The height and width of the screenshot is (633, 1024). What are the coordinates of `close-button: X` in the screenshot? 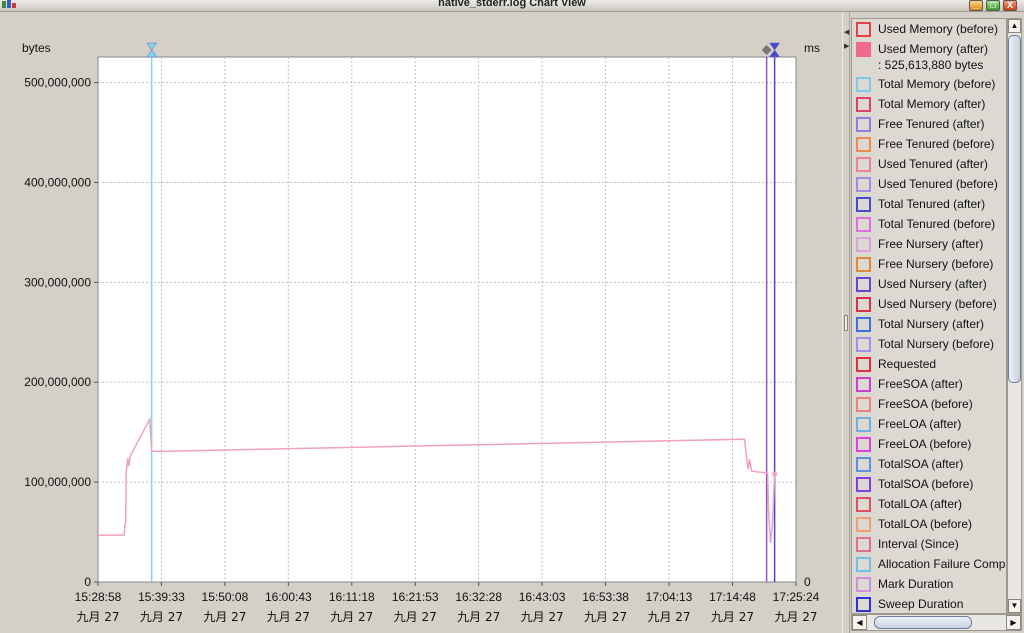 It's located at (1010, 5).